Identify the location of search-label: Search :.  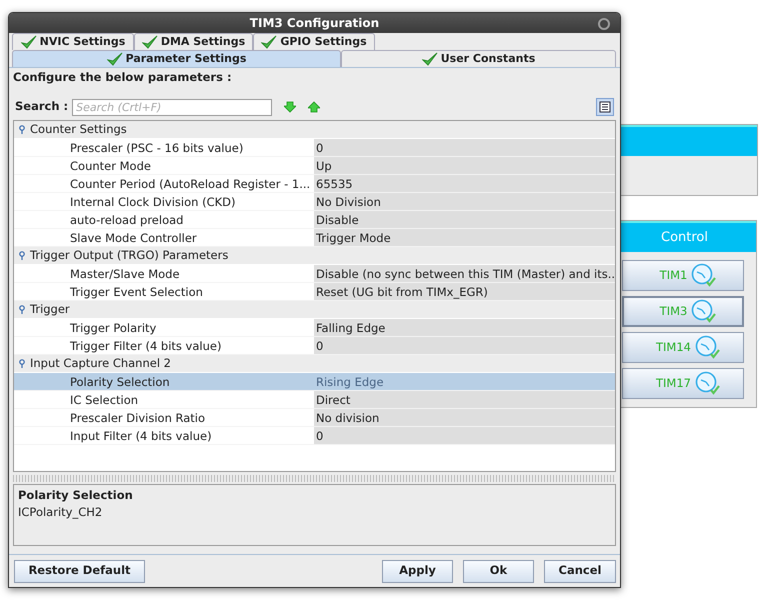
(41, 107).